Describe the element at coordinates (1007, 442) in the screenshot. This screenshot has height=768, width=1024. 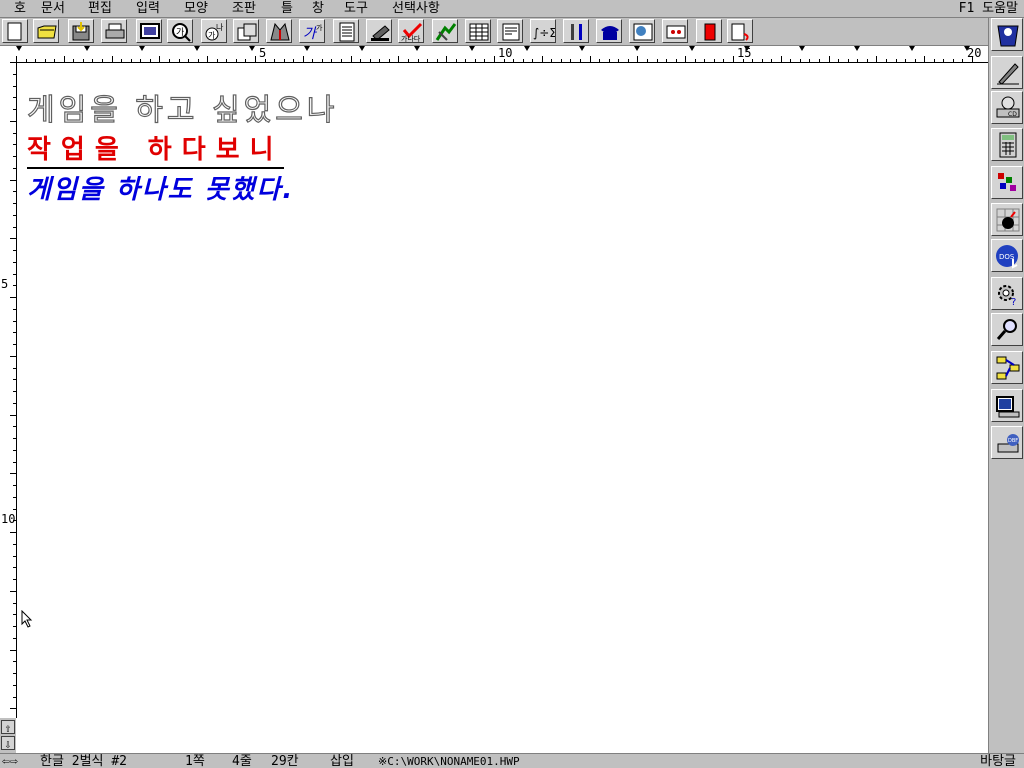
I see `database-button: DBF` at that location.